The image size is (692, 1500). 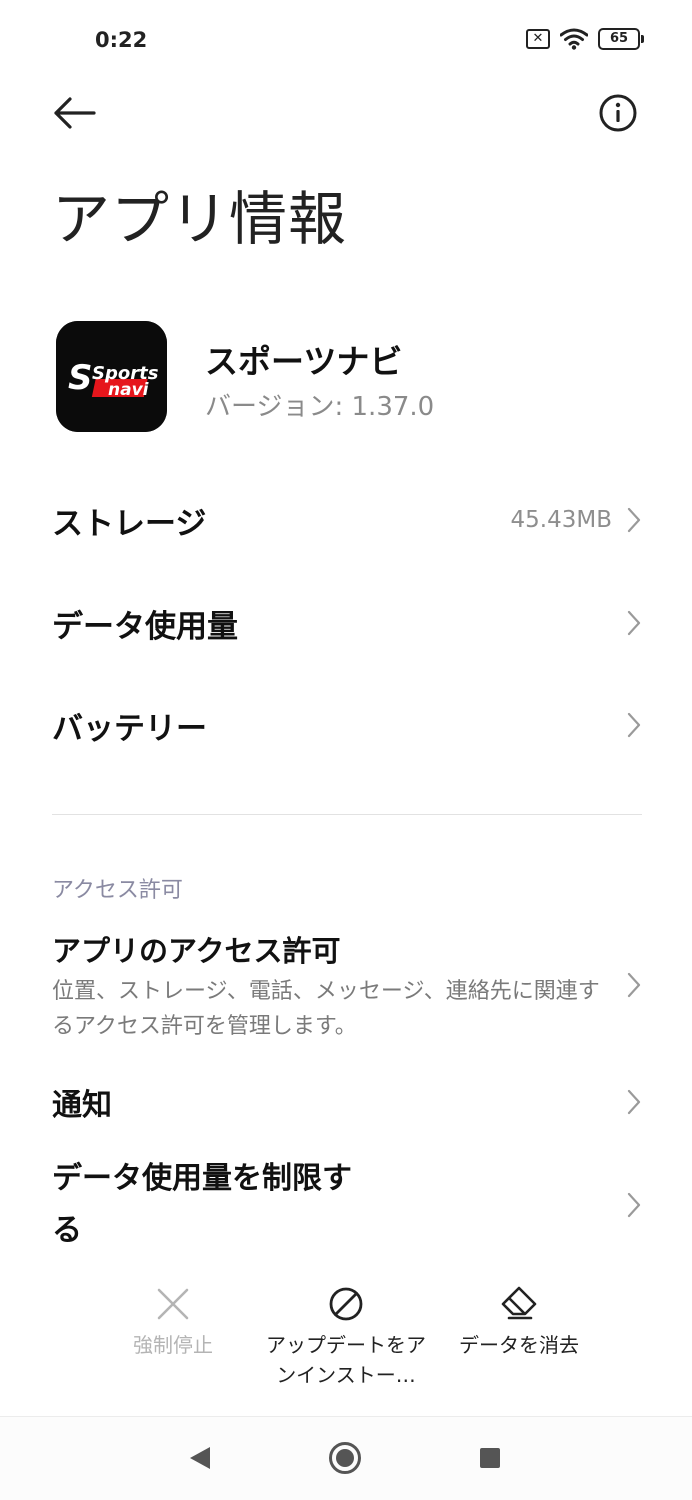 What do you see at coordinates (74, 113) in the screenshot?
I see `back-arrow-icon` at bounding box center [74, 113].